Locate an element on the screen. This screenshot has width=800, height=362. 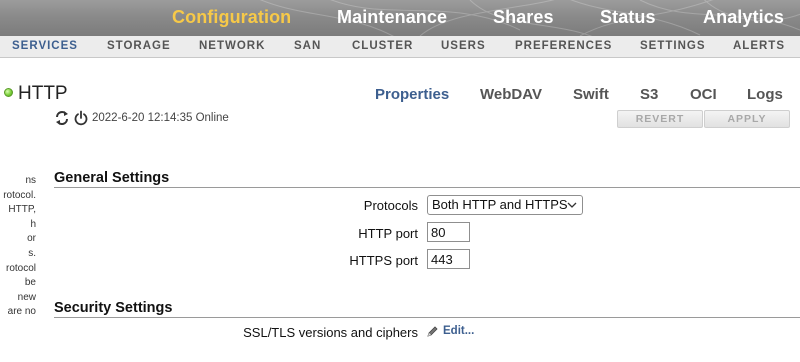
tab-oci: OCI is located at coordinates (703, 94).